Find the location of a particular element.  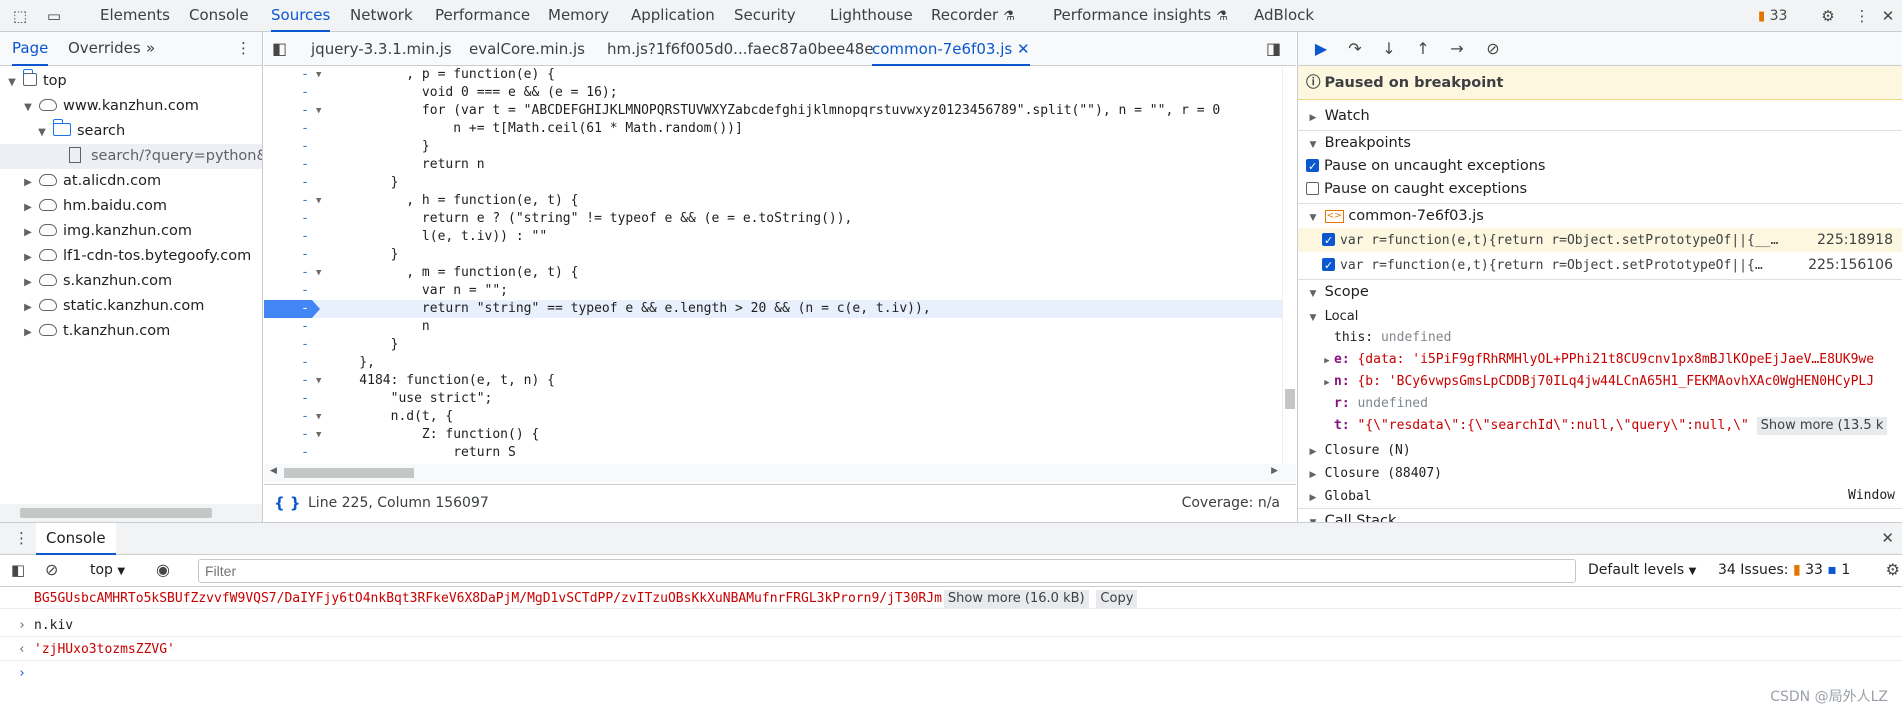

breakpoint-file-header: ▼ <> common-7e6f03.js is located at coordinates (1600, 215).